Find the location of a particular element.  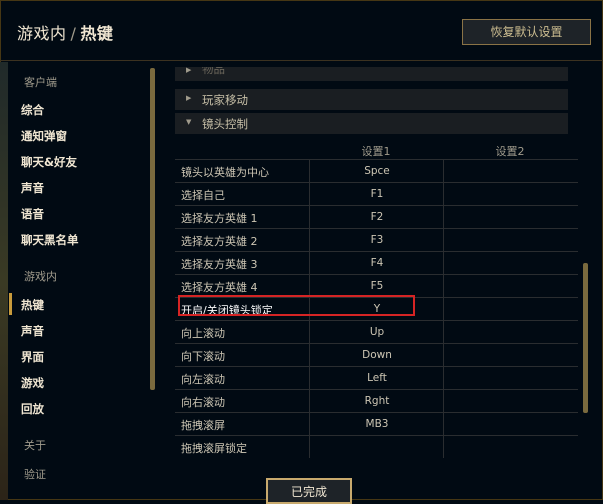

section-label: 镜头控制 is located at coordinates (225, 124).